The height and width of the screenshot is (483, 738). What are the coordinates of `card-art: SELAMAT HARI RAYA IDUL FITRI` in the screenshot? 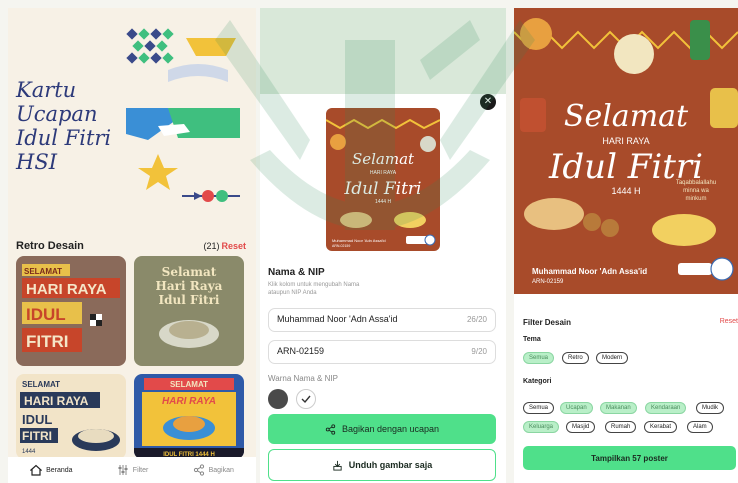 It's located at (71, 308).